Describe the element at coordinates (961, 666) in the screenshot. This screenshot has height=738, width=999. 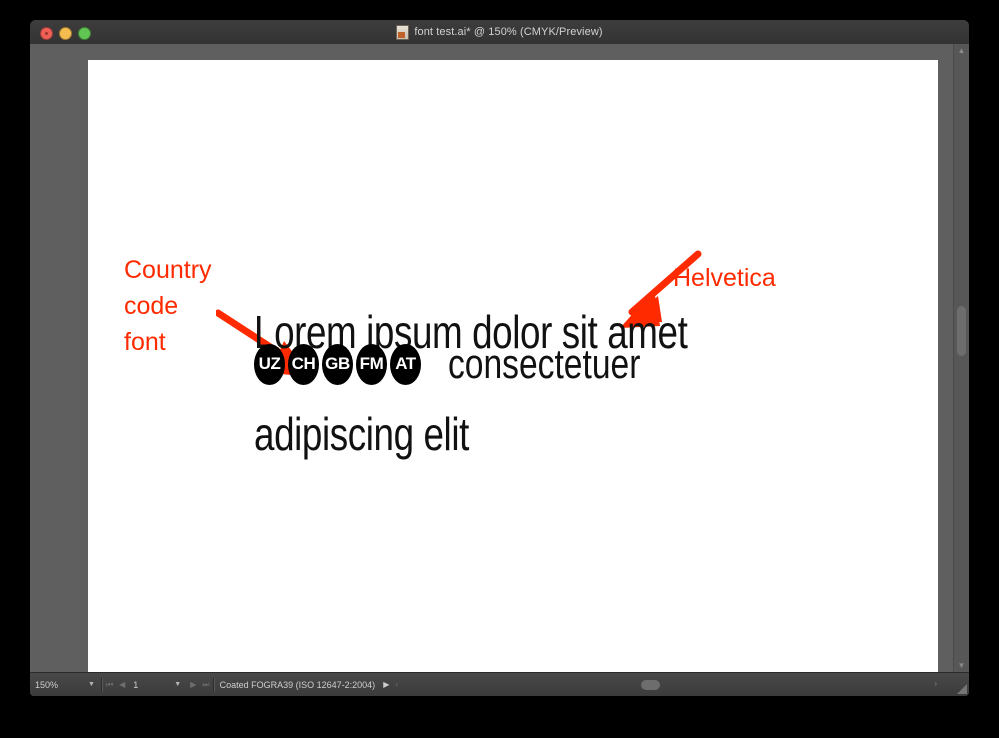
I see `scroll-down-icon: ▼` at that location.